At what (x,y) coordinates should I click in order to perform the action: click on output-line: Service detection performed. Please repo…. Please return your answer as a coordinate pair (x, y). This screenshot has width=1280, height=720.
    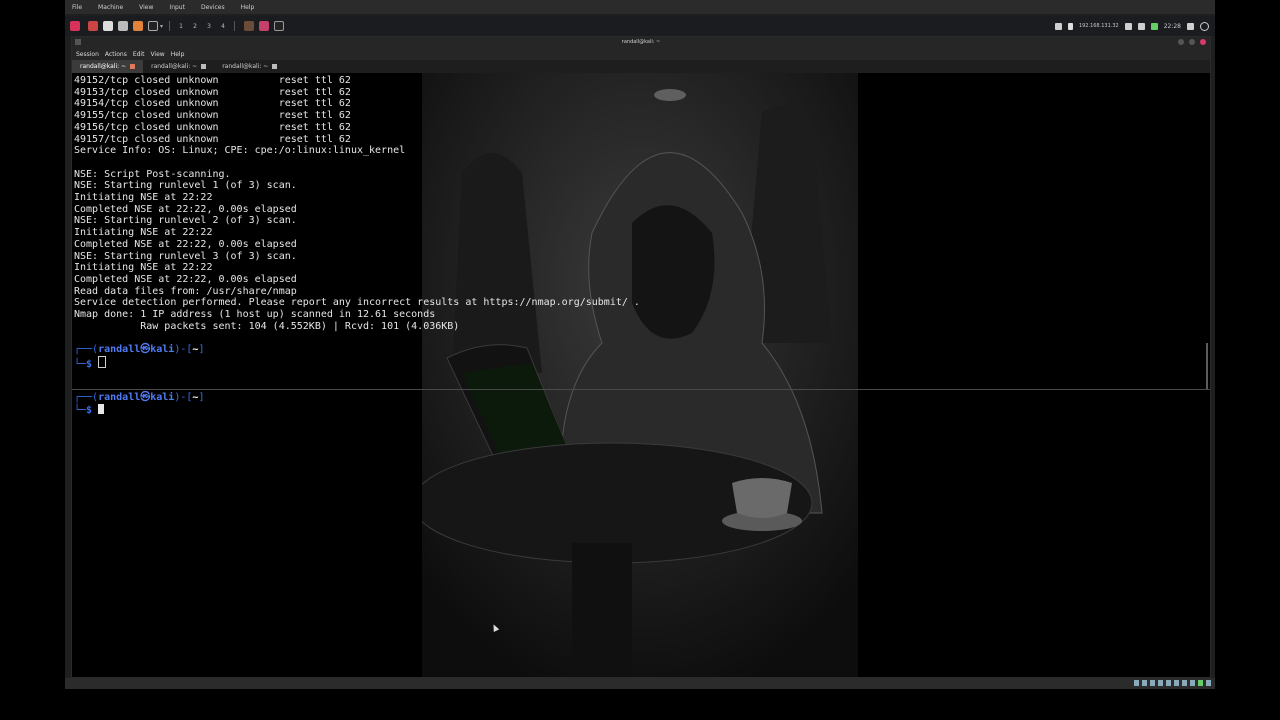
    Looking at the image, I should click on (357, 303).